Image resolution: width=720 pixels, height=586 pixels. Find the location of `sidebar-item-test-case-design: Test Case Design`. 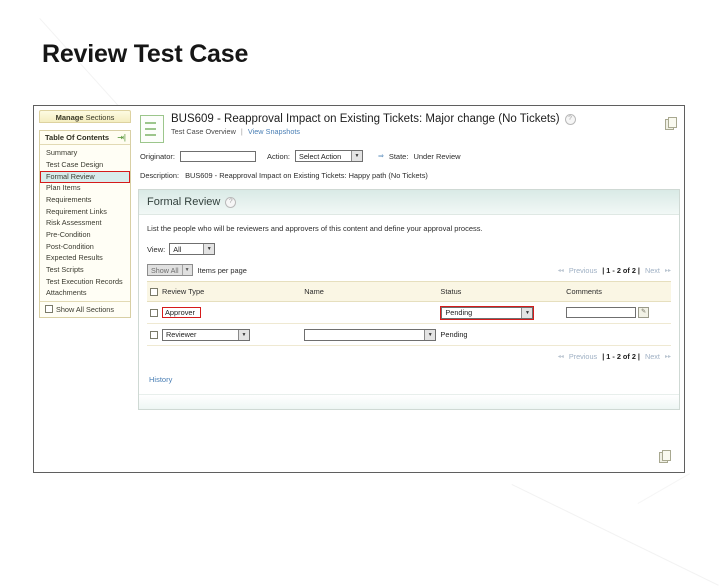

sidebar-item-test-case-design: Test Case Design is located at coordinates (85, 166).